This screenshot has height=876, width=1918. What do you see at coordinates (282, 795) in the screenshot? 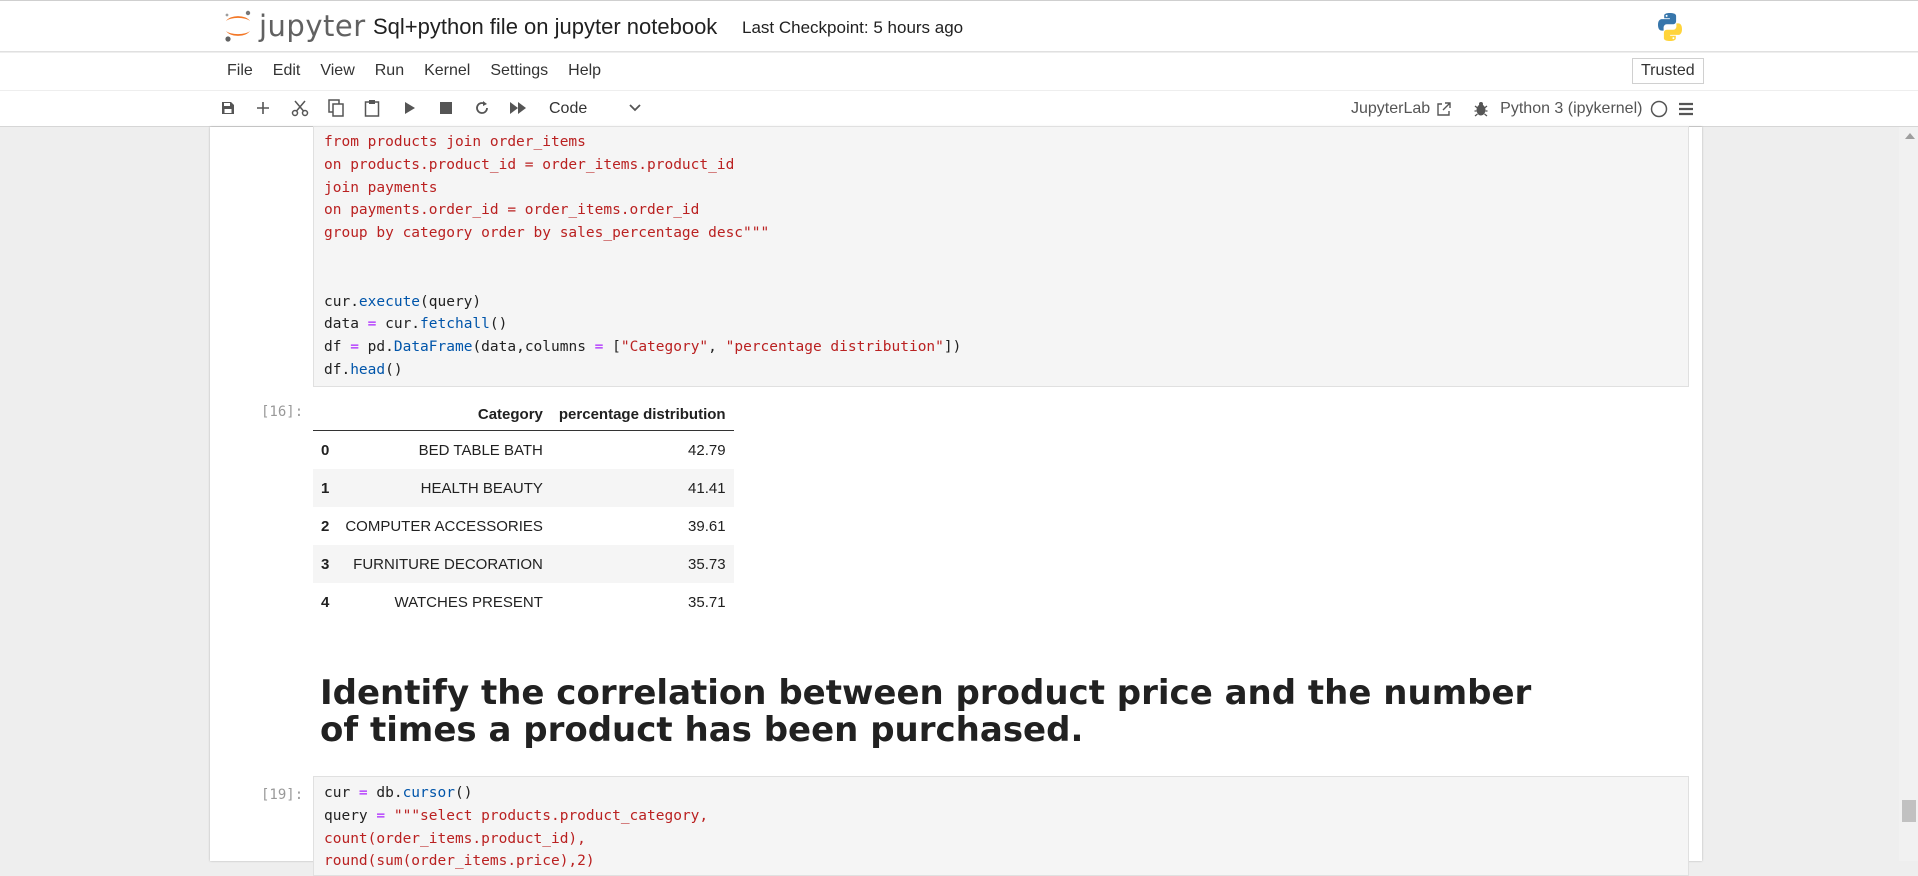
I see `input-prompt: [19]:` at bounding box center [282, 795].